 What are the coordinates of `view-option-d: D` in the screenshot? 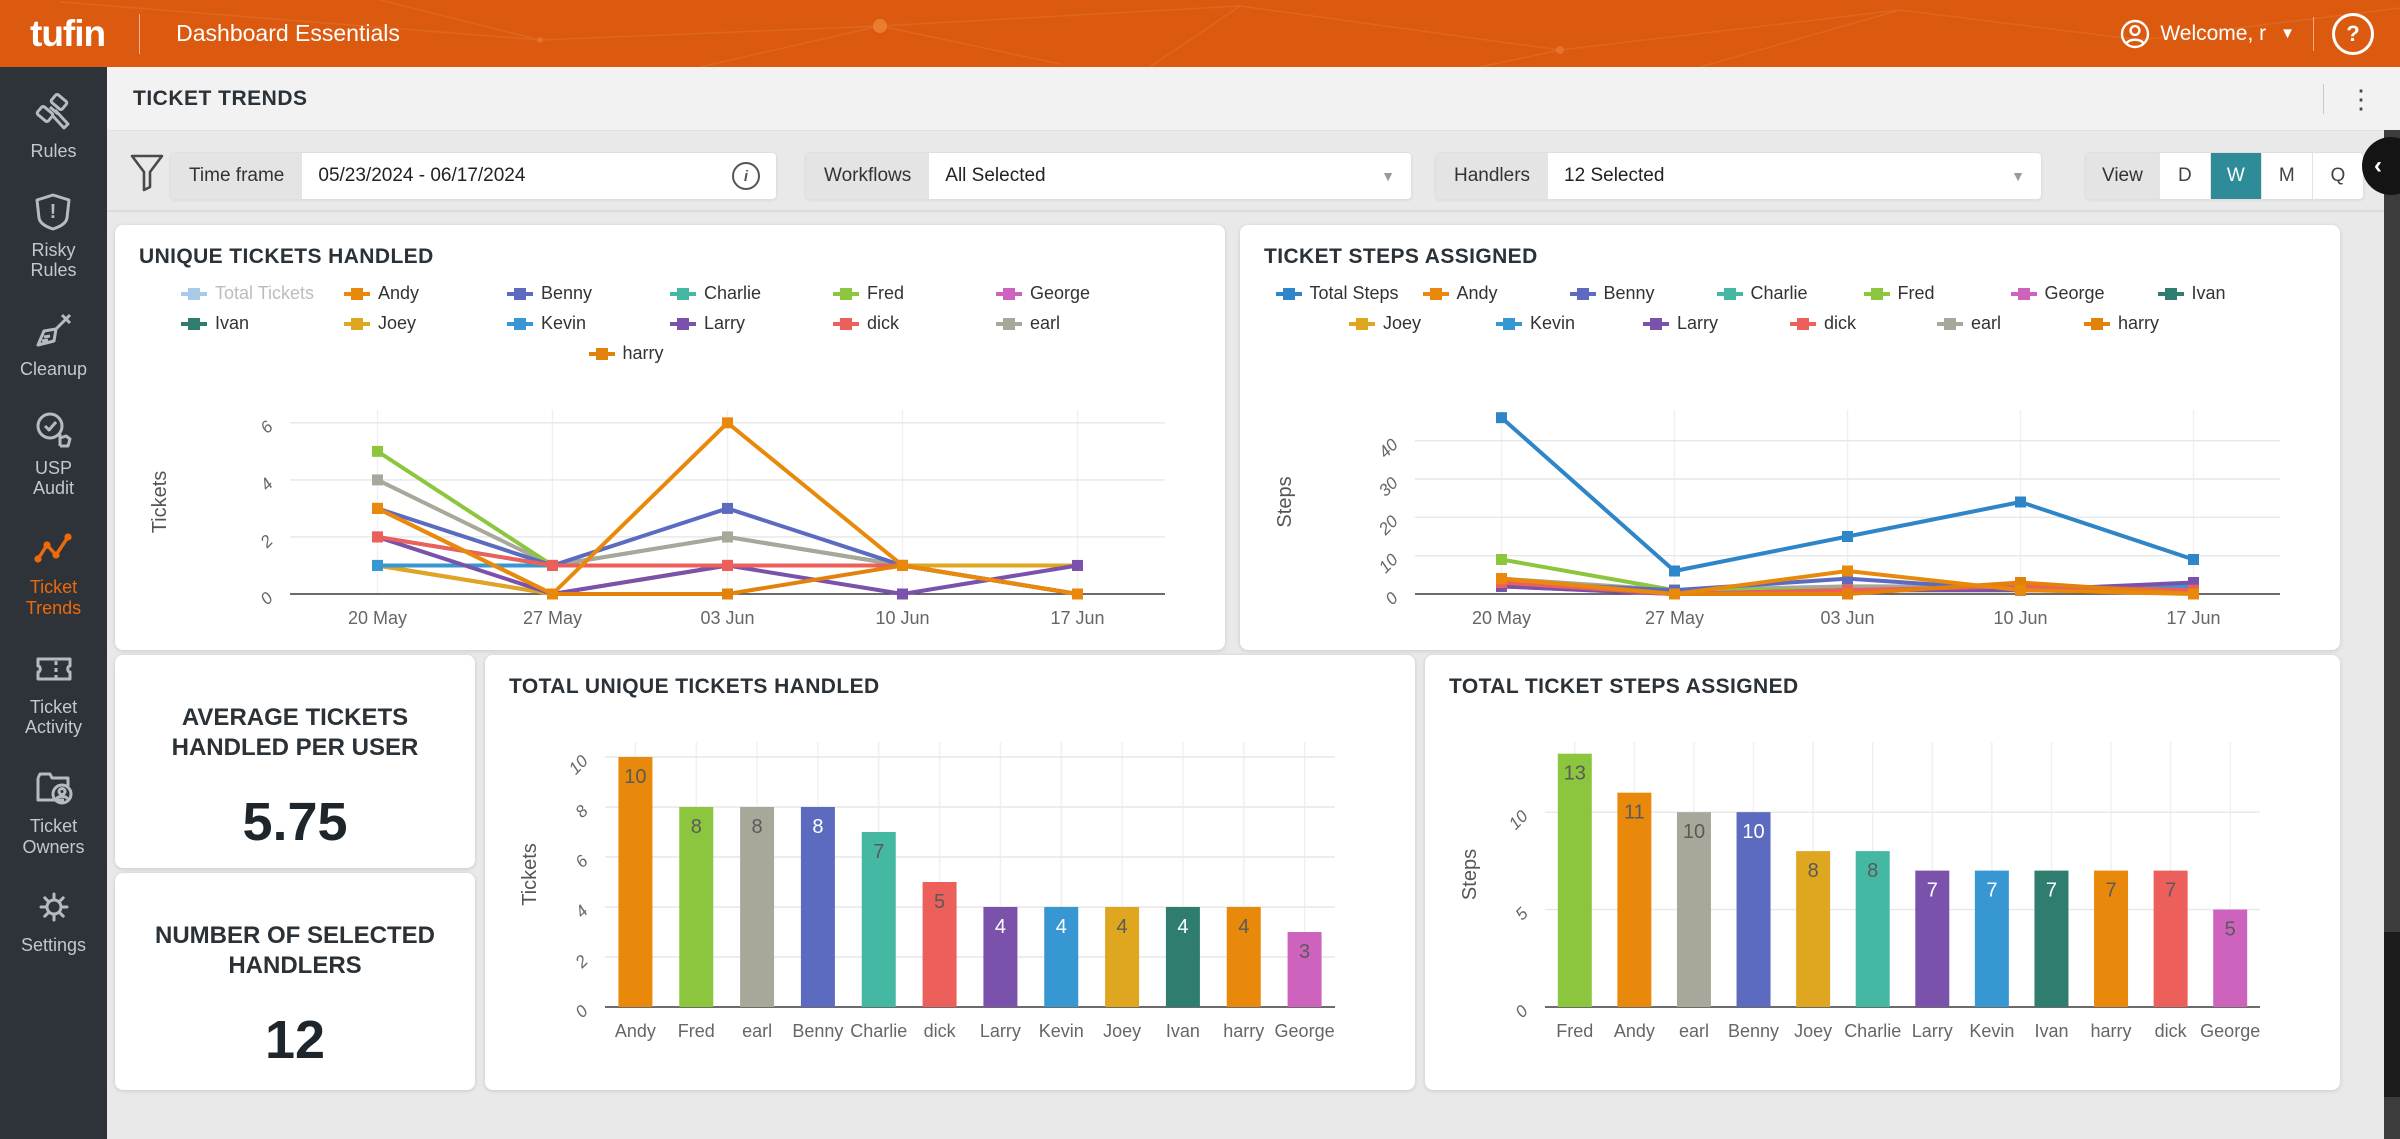 It's located at (2184, 176).